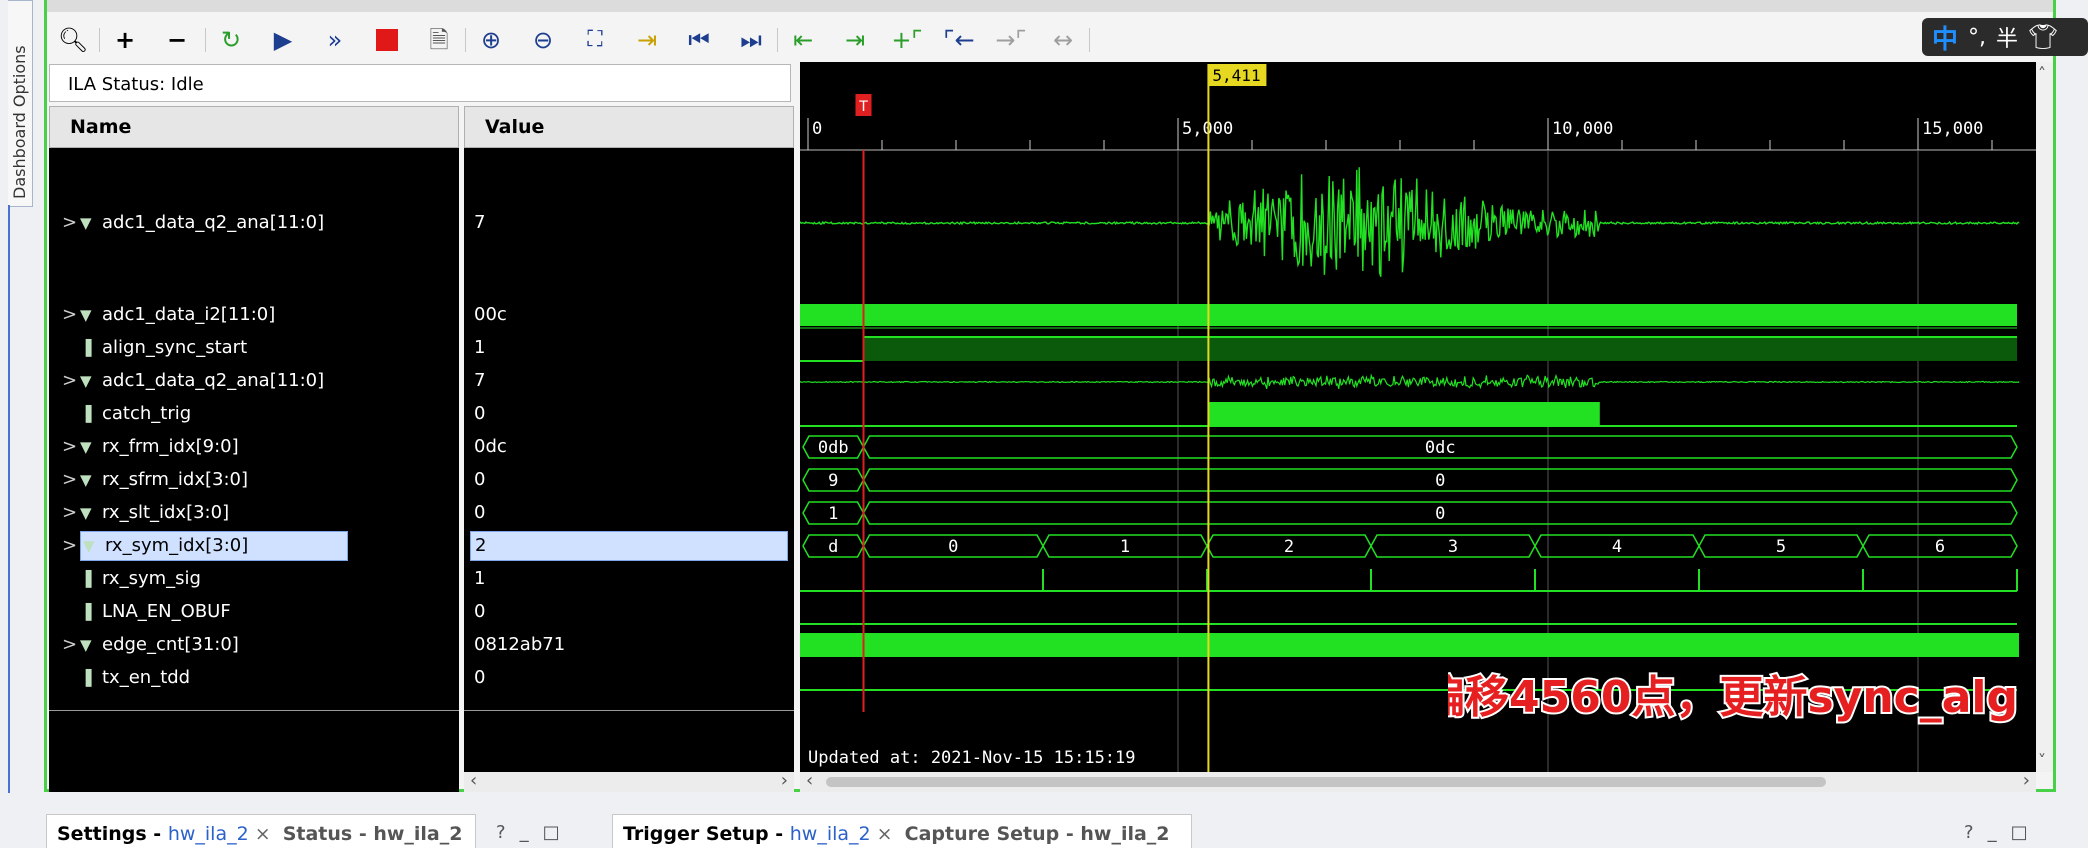 The image size is (2088, 848). What do you see at coordinates (177, 40) in the screenshot?
I see `remove-icon: −` at bounding box center [177, 40].